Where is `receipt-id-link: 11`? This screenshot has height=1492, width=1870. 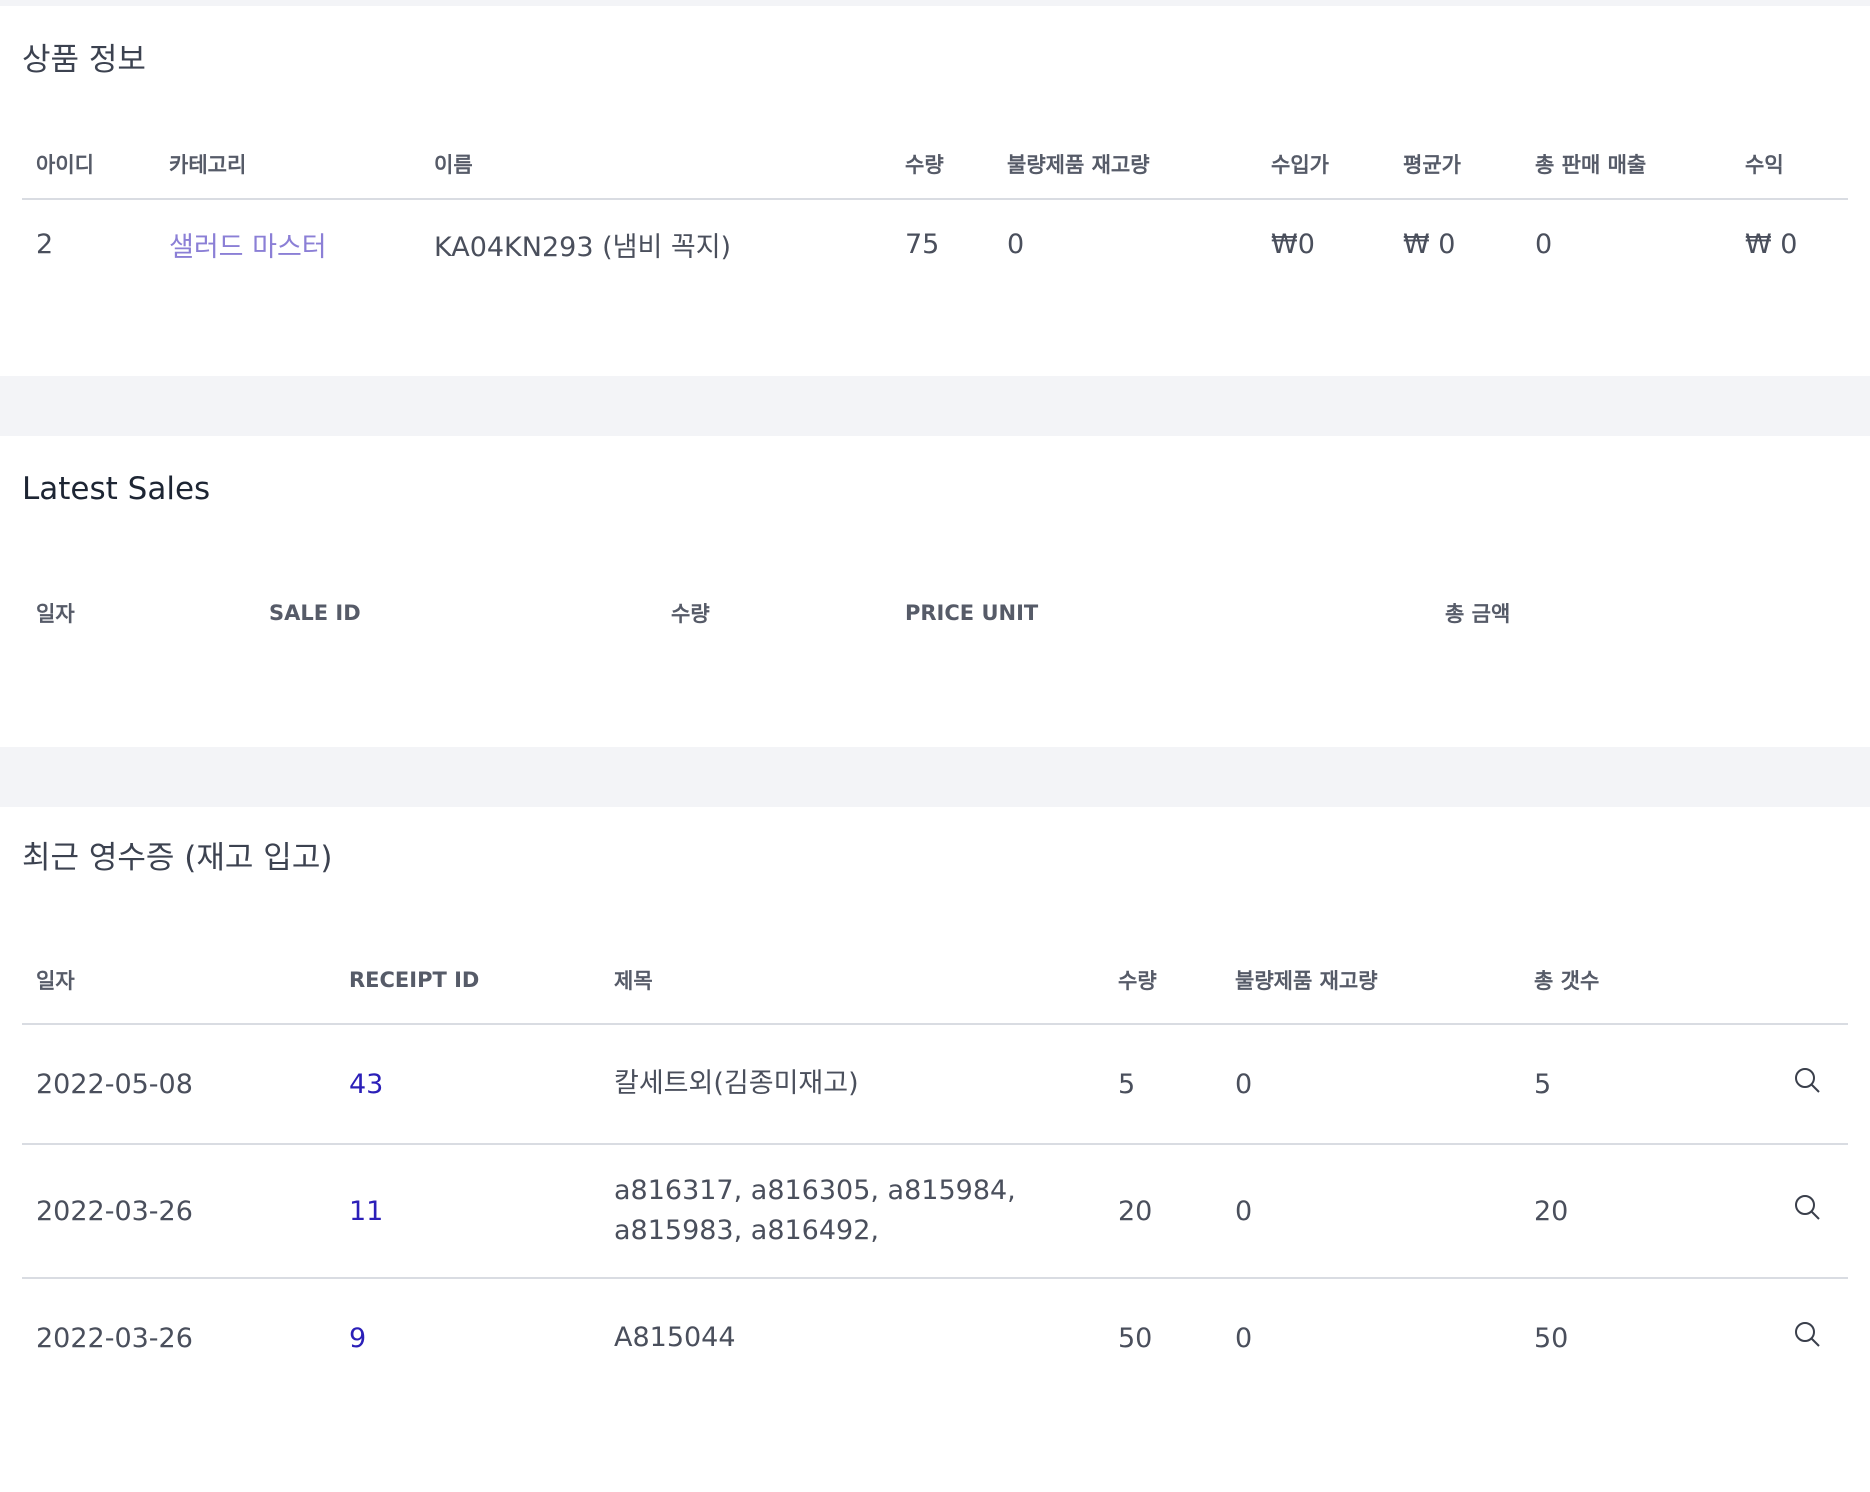 receipt-id-link: 11 is located at coordinates (366, 1211).